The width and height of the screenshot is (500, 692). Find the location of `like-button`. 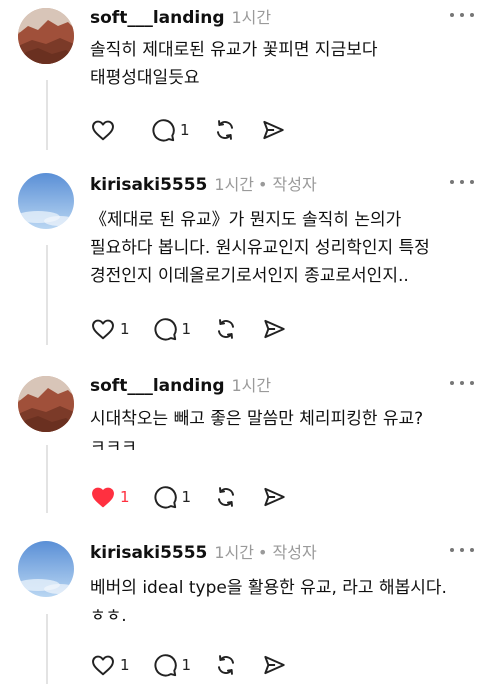

like-button is located at coordinates (109, 130).